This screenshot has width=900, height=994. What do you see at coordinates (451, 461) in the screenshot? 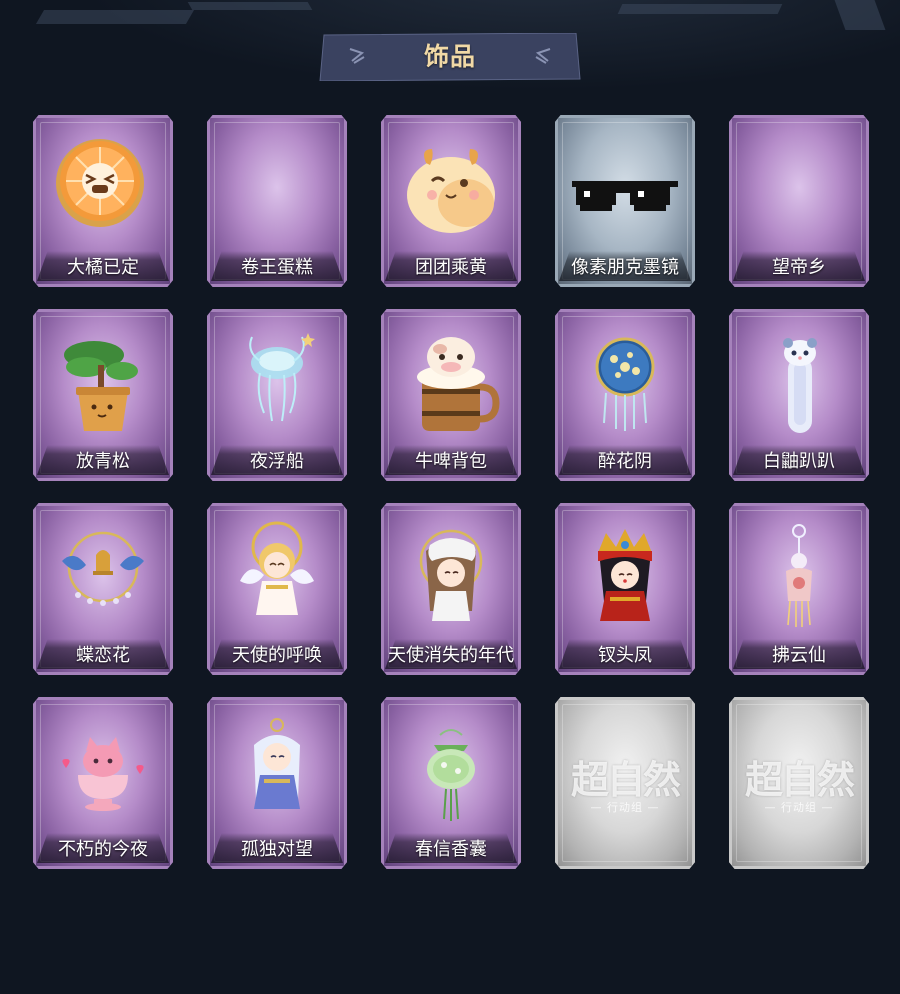
I see `item-name: 牛啤背包` at bounding box center [451, 461].